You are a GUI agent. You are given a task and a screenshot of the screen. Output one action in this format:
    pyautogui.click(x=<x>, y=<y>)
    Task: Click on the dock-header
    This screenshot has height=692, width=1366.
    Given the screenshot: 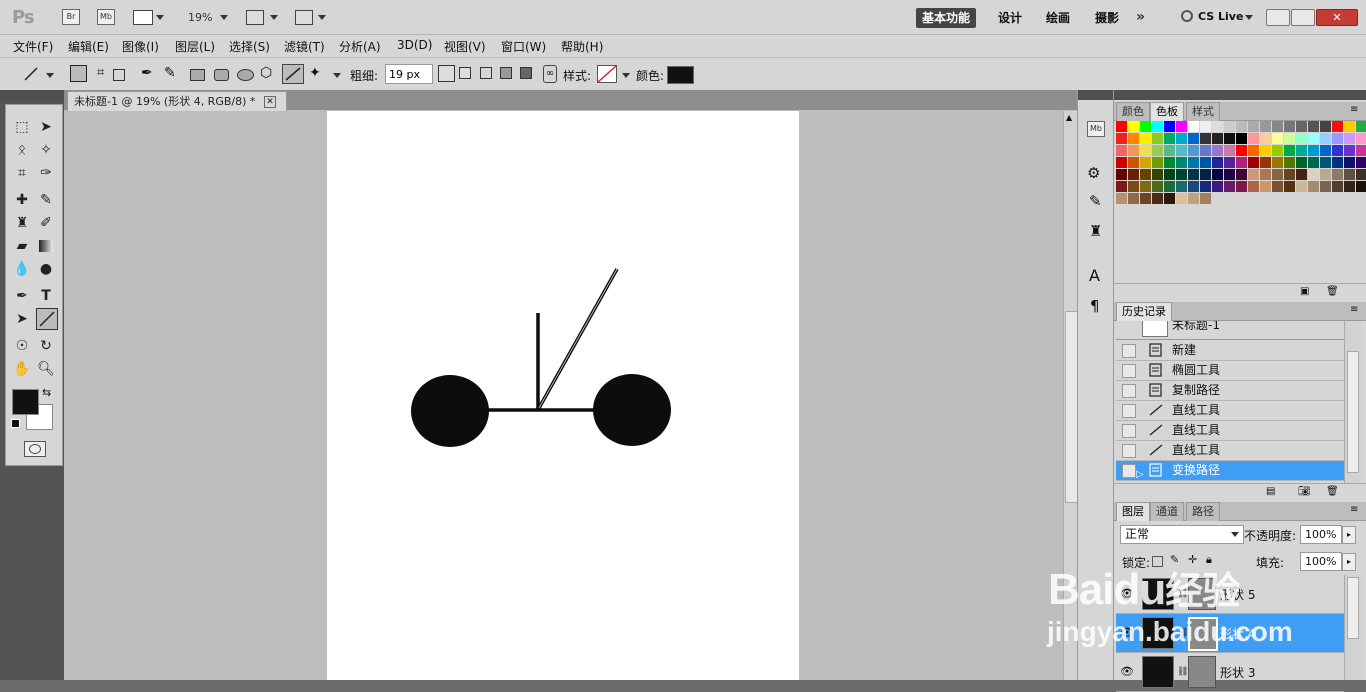 What is the action you would take?
    pyautogui.click(x=1096, y=95)
    